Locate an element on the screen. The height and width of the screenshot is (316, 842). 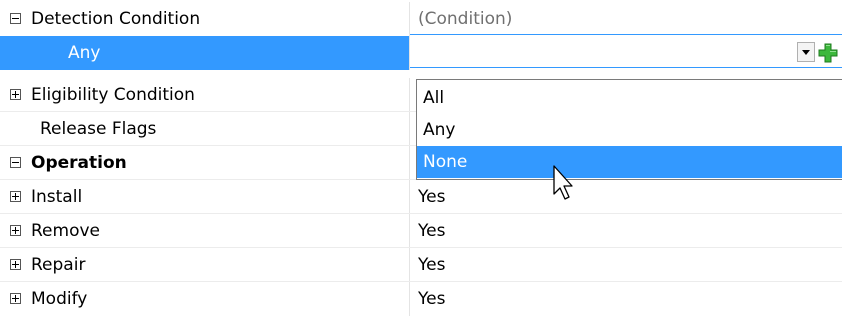
row-detection-condition: Detection Condition (Condition) is located at coordinates (421, 19).